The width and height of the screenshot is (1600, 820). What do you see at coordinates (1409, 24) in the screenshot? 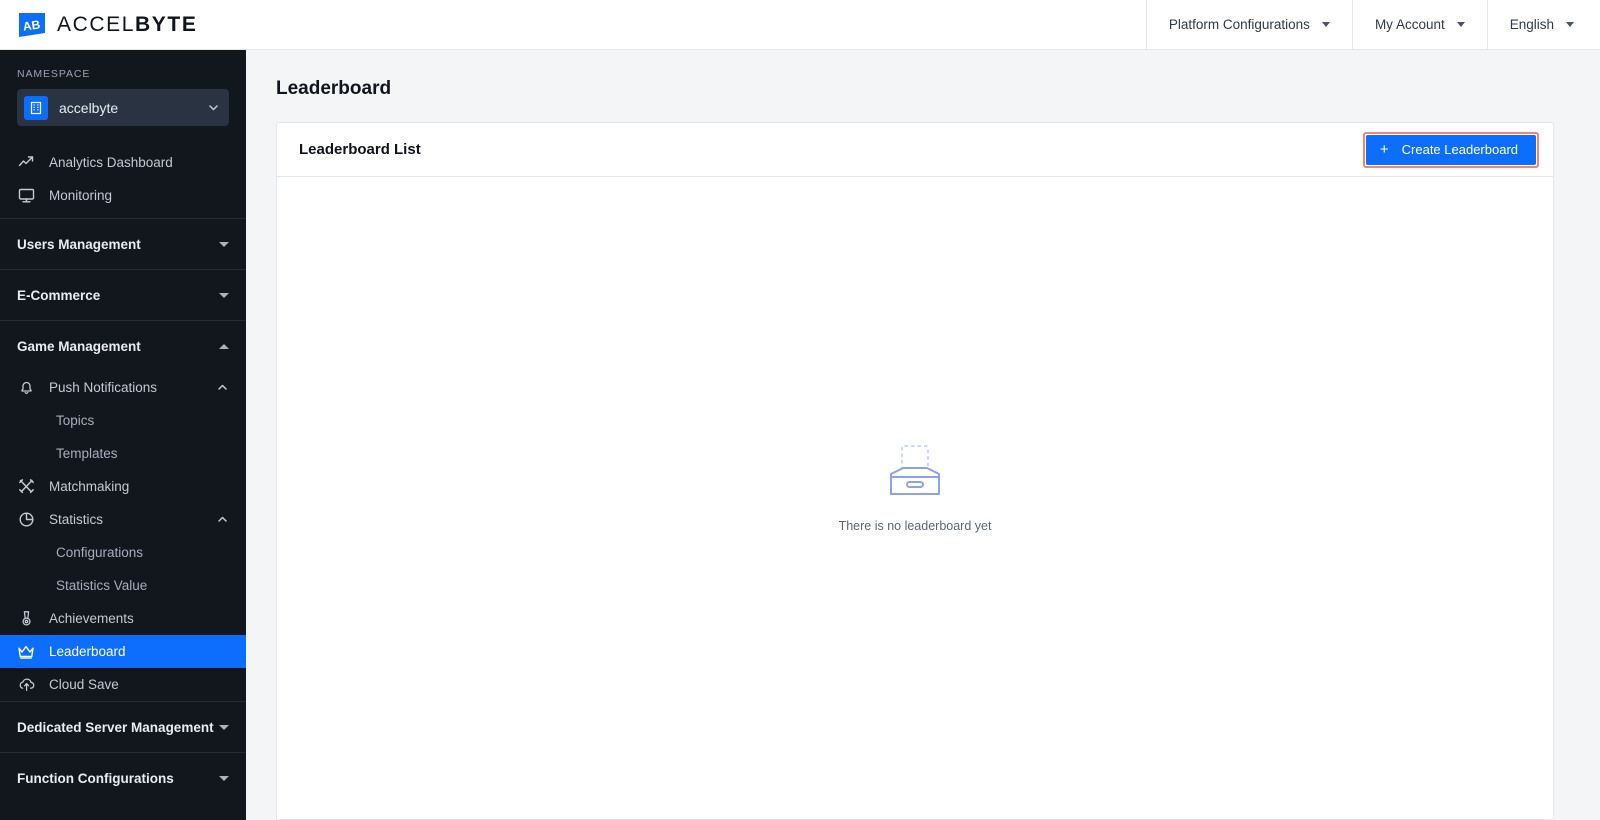
I see `topnav-label: My Account` at bounding box center [1409, 24].